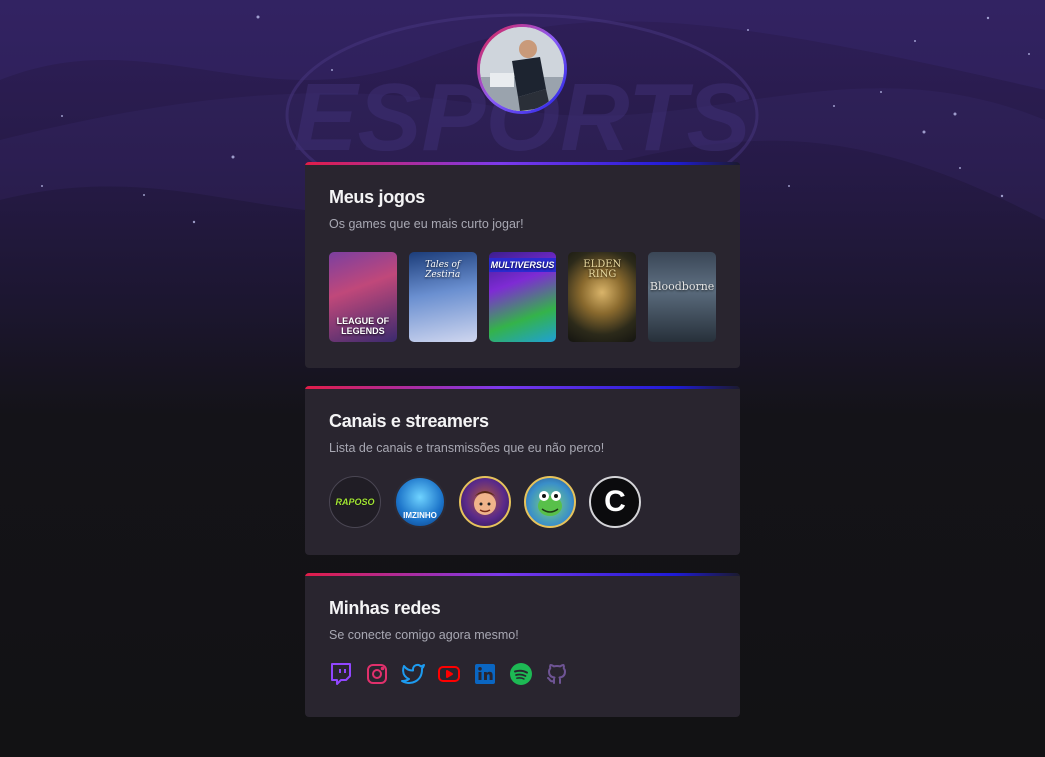 The image size is (1045, 757). What do you see at coordinates (420, 515) in the screenshot?
I see `channel-logo-text: IMZINHO` at bounding box center [420, 515].